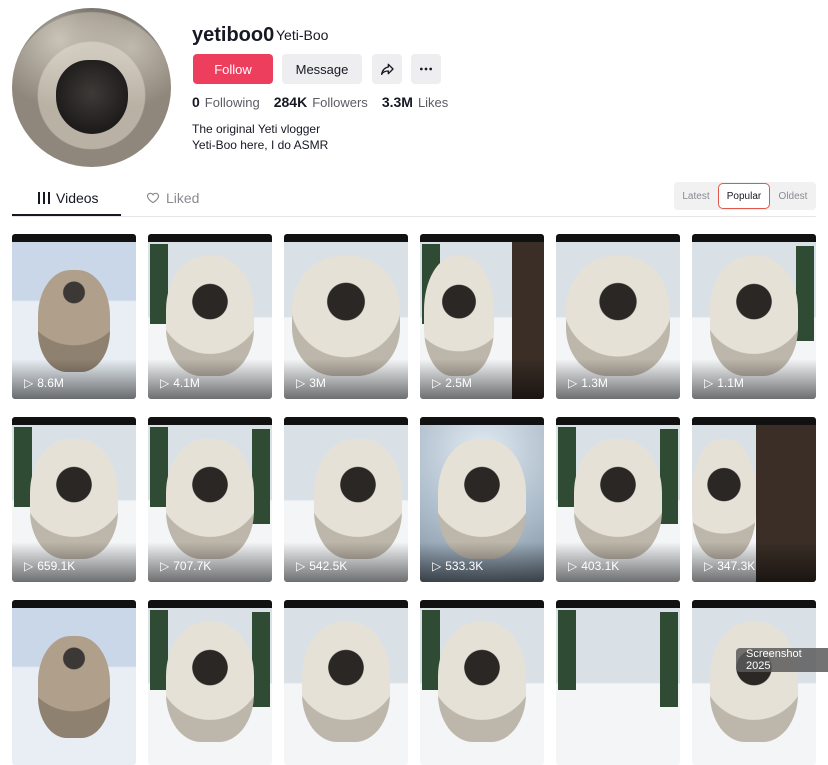 This screenshot has width=828, height=765. What do you see at coordinates (290, 102) in the screenshot?
I see `stat-followers-count: 284K` at bounding box center [290, 102].